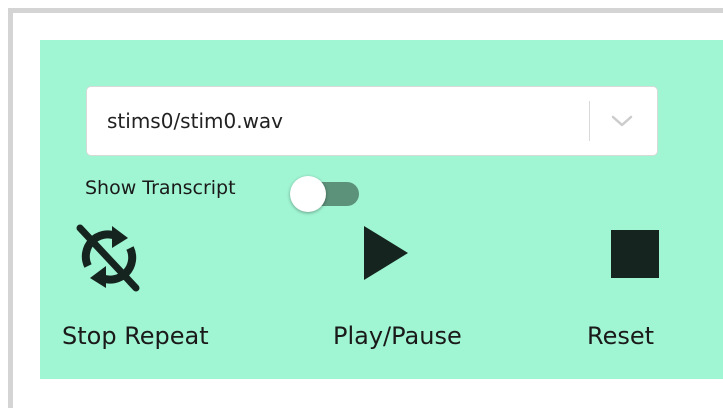  What do you see at coordinates (621, 336) in the screenshot?
I see `reset-label: Reset` at bounding box center [621, 336].